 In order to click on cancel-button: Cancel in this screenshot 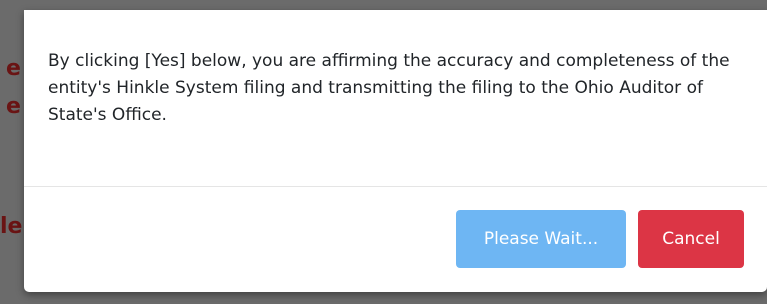, I will do `click(691, 239)`.